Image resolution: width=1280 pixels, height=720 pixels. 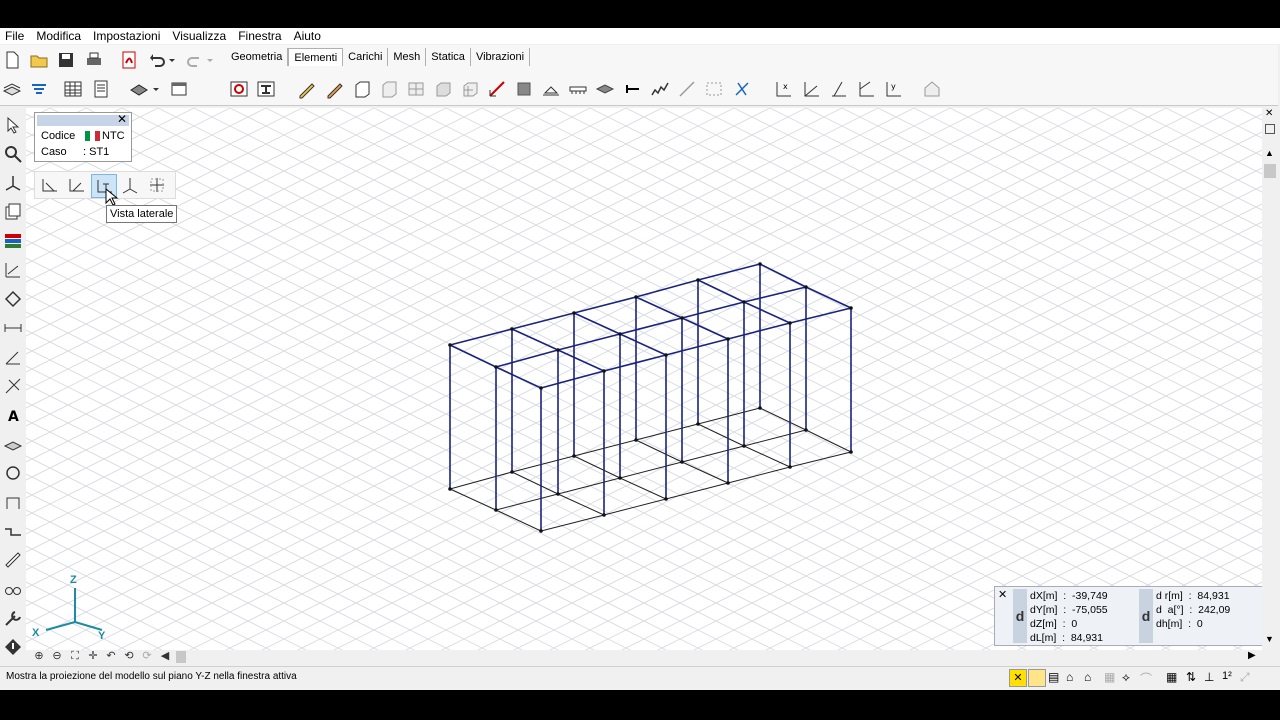 What do you see at coordinates (660, 89) in the screenshot?
I see `spring-icon` at bounding box center [660, 89].